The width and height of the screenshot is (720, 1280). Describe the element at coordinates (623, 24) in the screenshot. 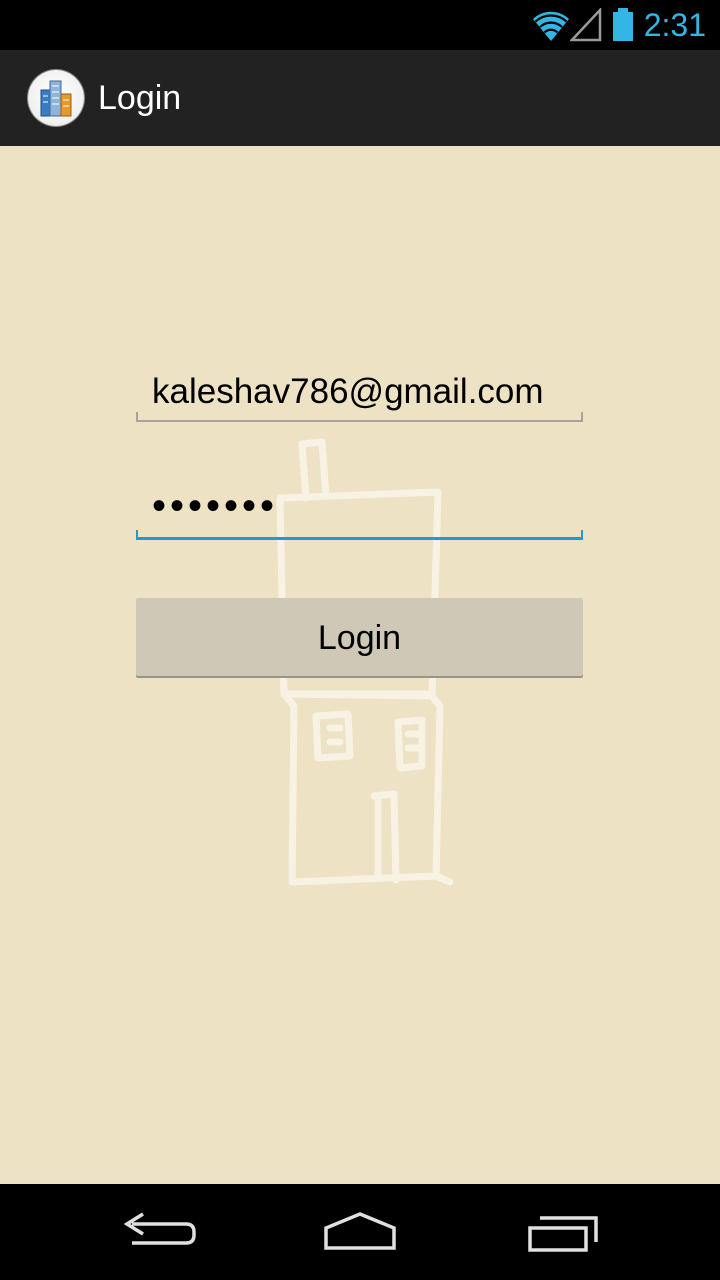

I see `battery-icon` at that location.